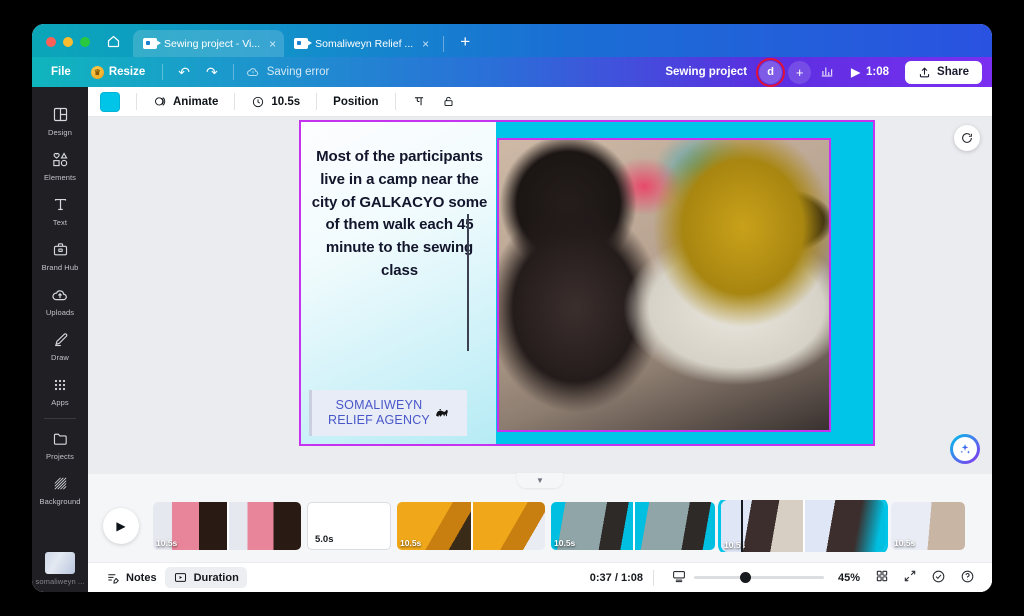 The image size is (1024, 616). What do you see at coordinates (60, 384) in the screenshot?
I see `grid-dots-icon` at bounding box center [60, 384].